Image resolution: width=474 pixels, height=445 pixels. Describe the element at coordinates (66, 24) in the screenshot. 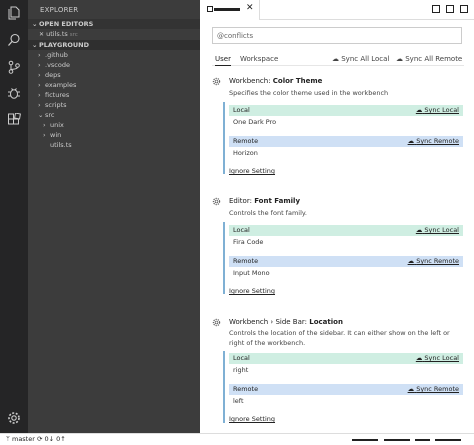

I see `open-editors-label: OPEN EDITORS` at that location.